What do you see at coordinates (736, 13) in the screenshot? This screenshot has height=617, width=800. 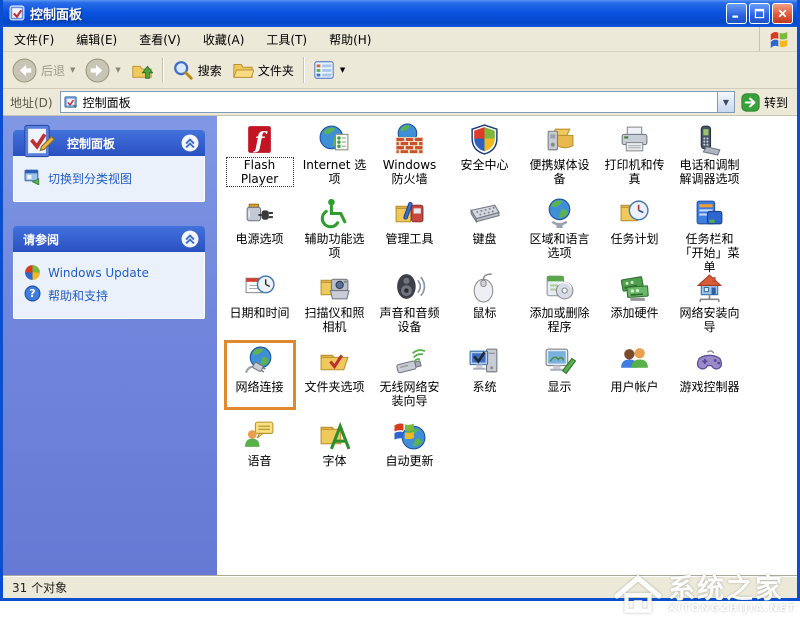 I see `minimize-button` at bounding box center [736, 13].